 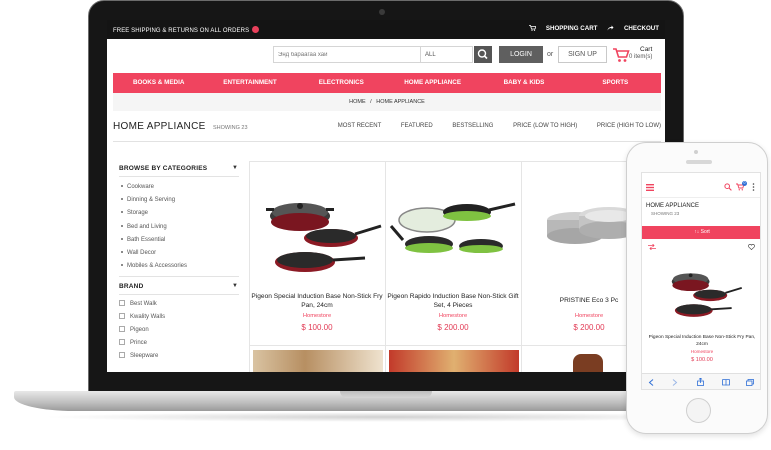 I want to click on brand-label: Best Walk, so click(x=143, y=304).